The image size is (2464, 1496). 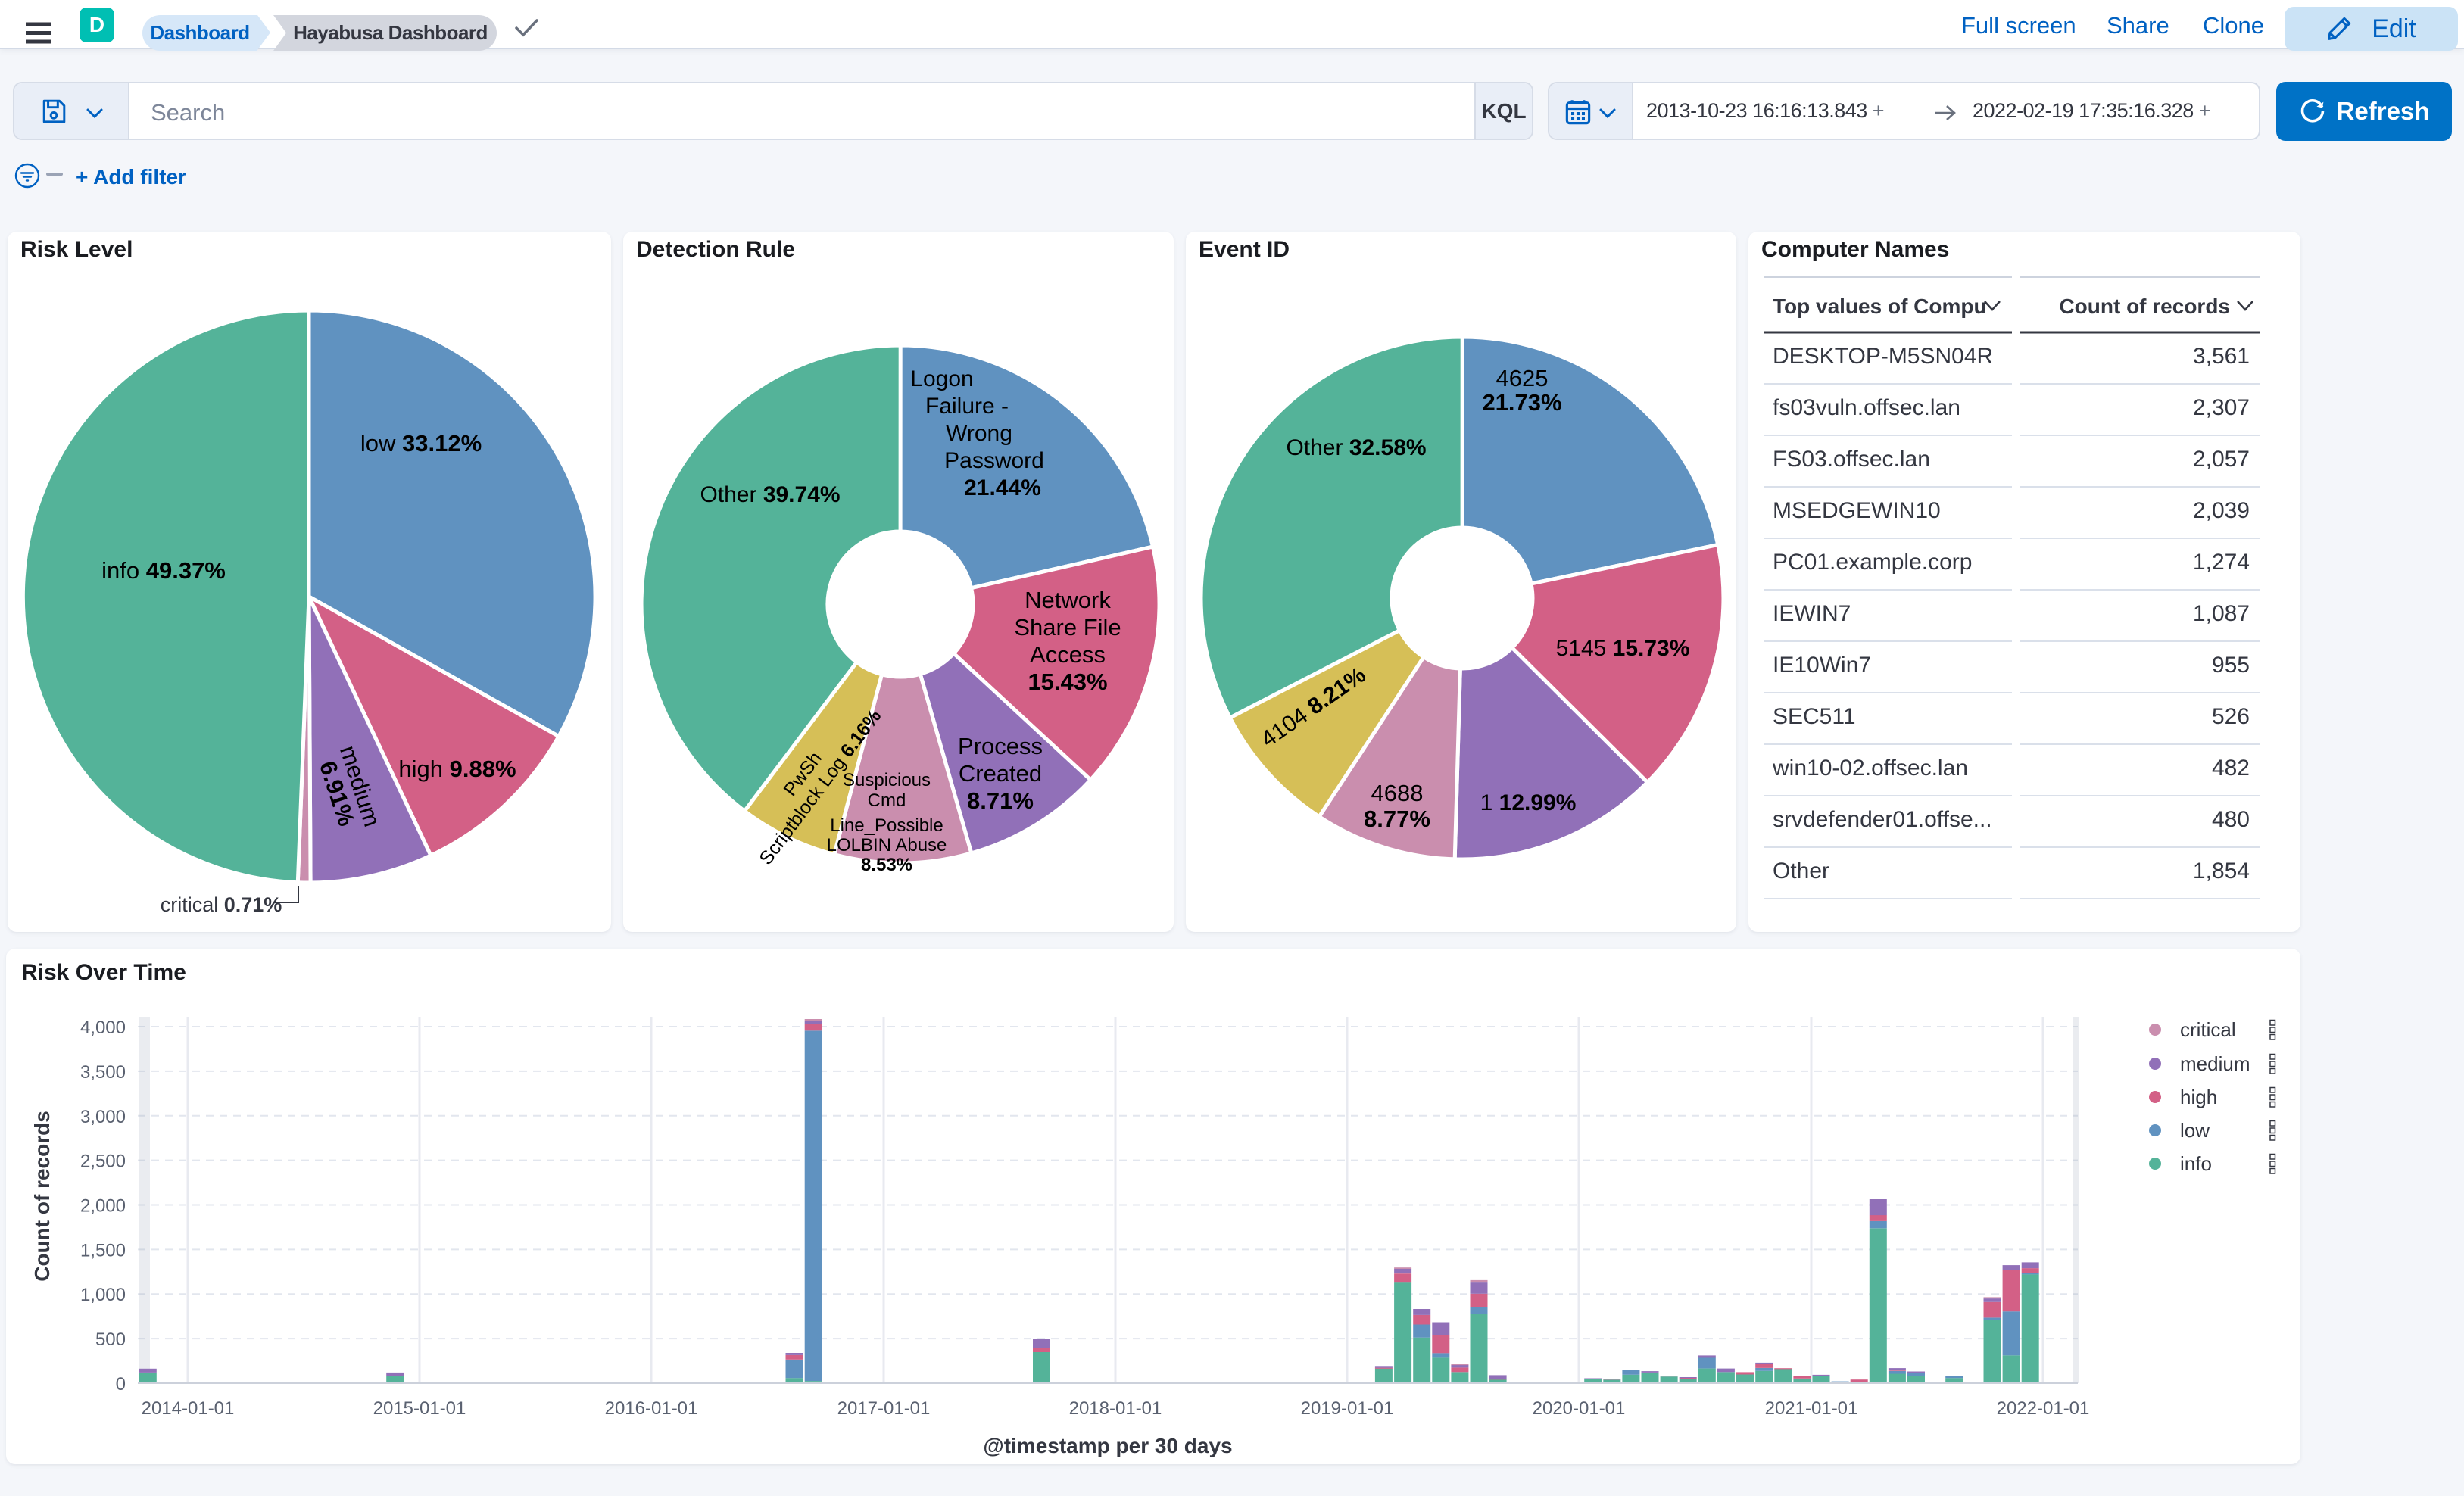 What do you see at coordinates (884, 1408) in the screenshot?
I see `svg-text: 2017-01-01` at bounding box center [884, 1408].